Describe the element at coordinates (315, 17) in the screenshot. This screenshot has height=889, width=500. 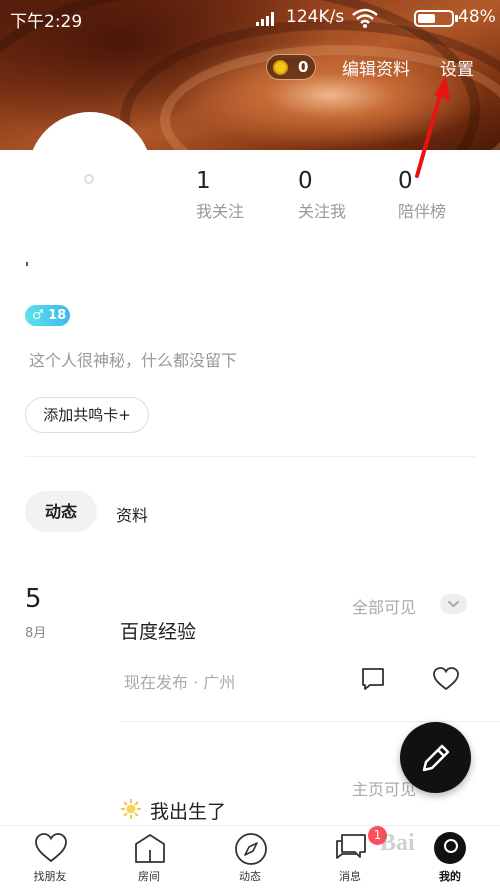
I see `network-speed: 124K/s` at that location.